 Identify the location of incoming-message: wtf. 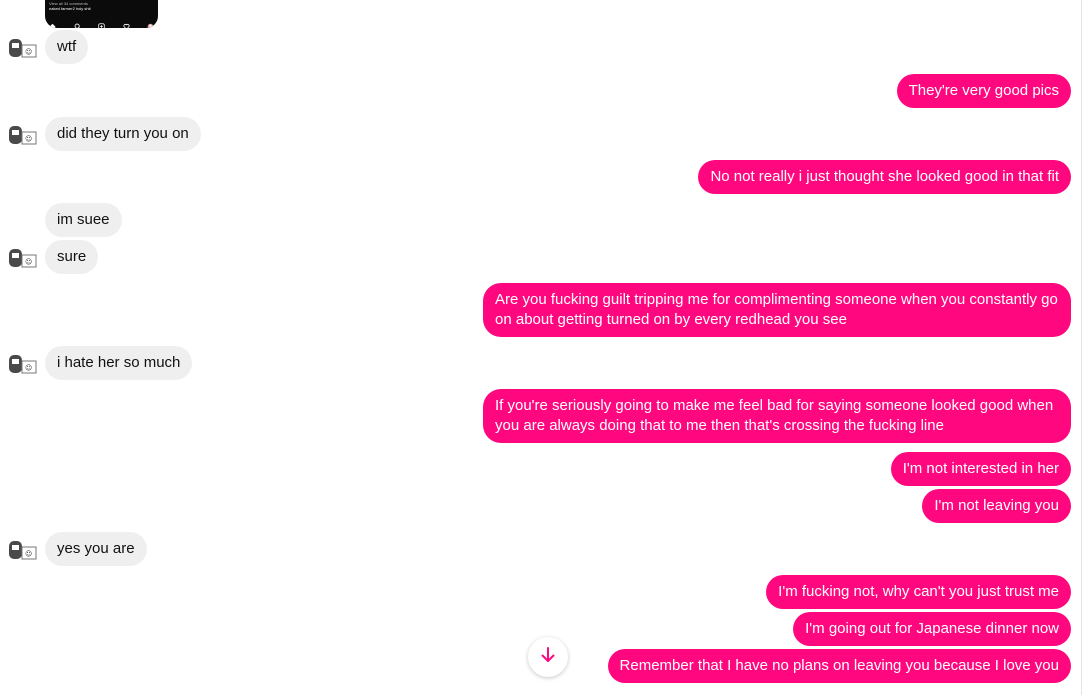
(67, 47).